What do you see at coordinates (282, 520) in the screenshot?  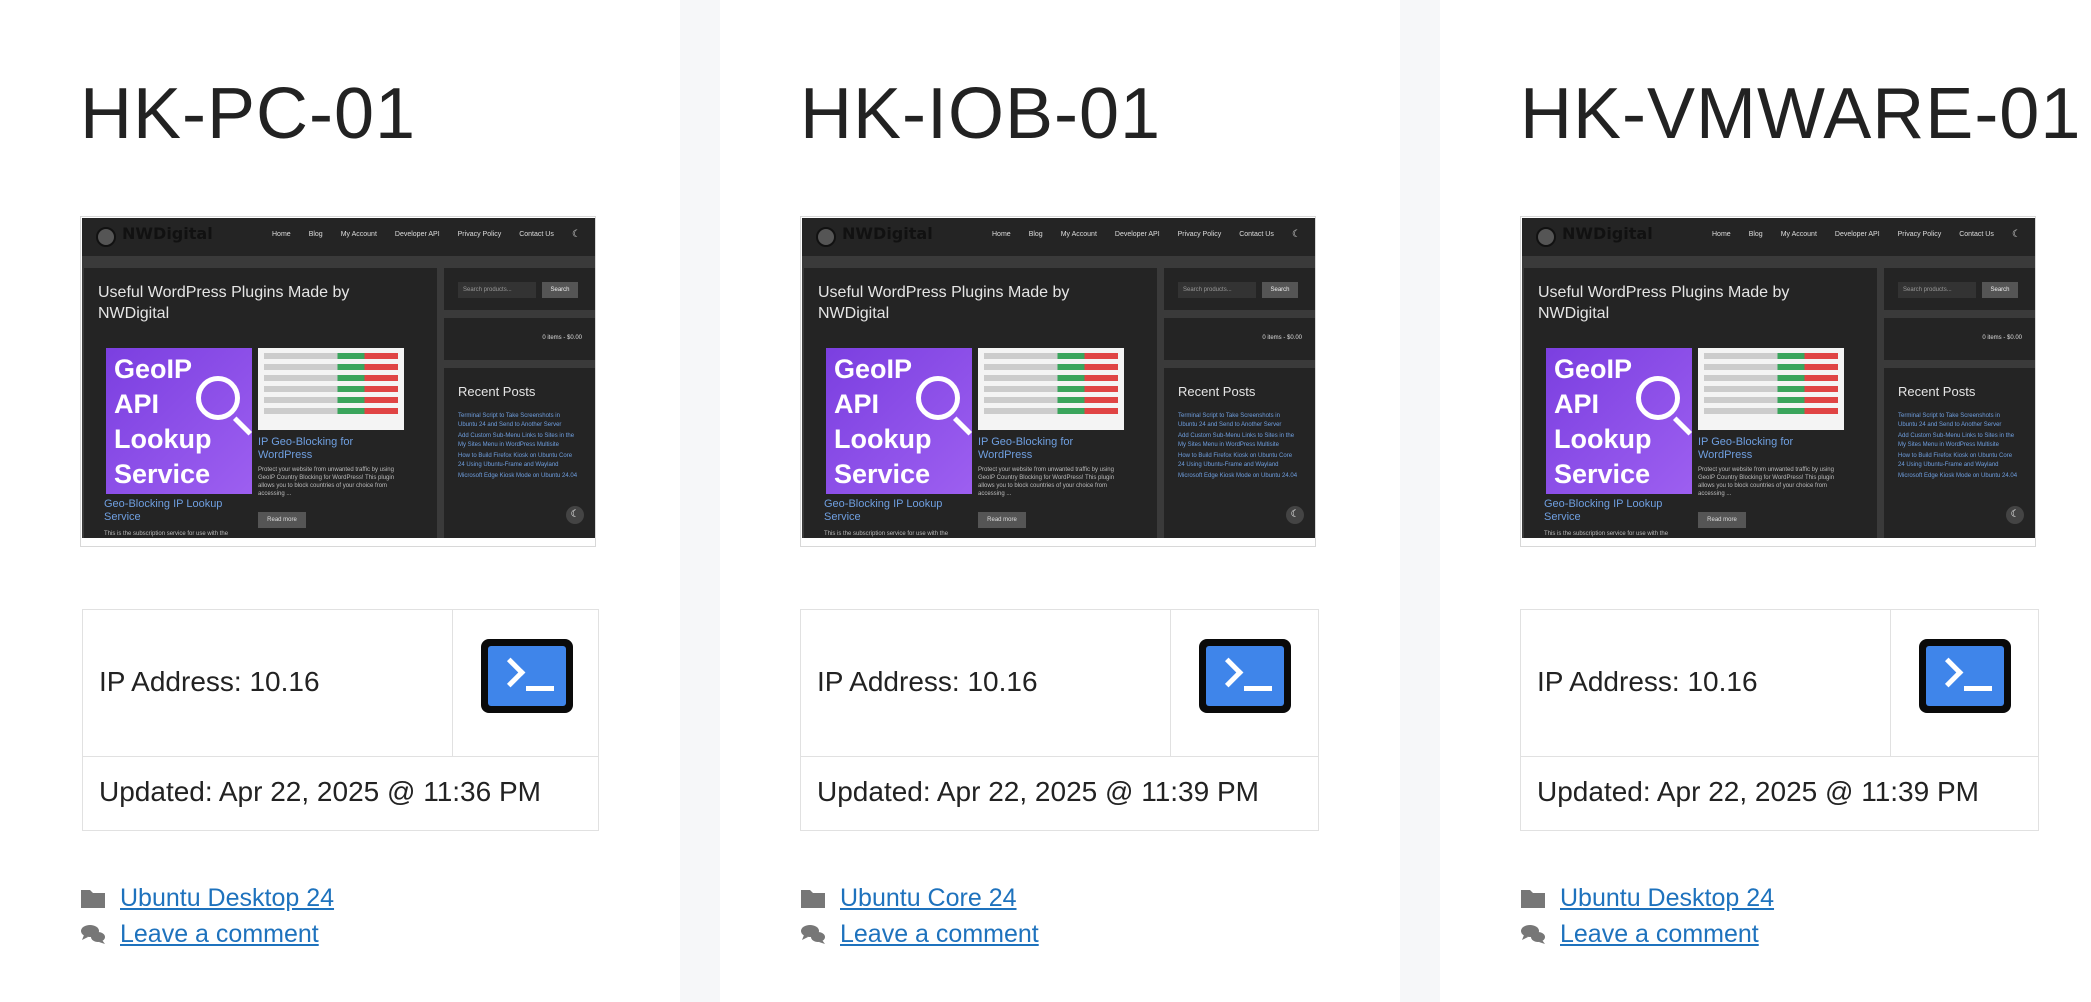 I see `read-more-button: Read more` at bounding box center [282, 520].